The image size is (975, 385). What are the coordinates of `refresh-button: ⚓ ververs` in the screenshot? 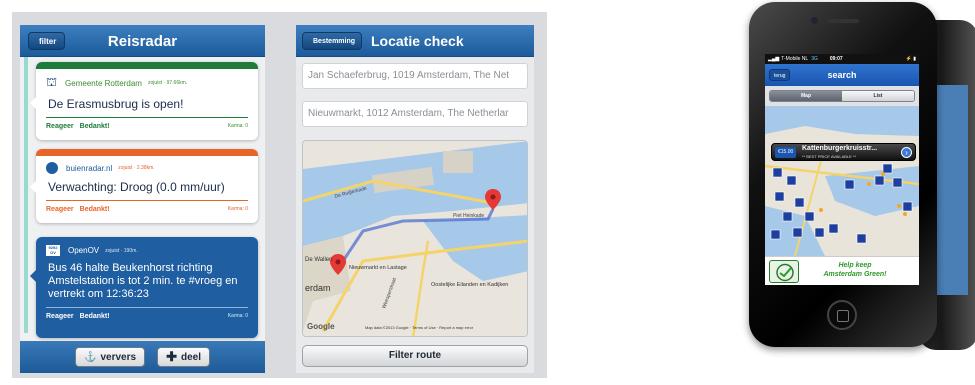 It's located at (110, 357).